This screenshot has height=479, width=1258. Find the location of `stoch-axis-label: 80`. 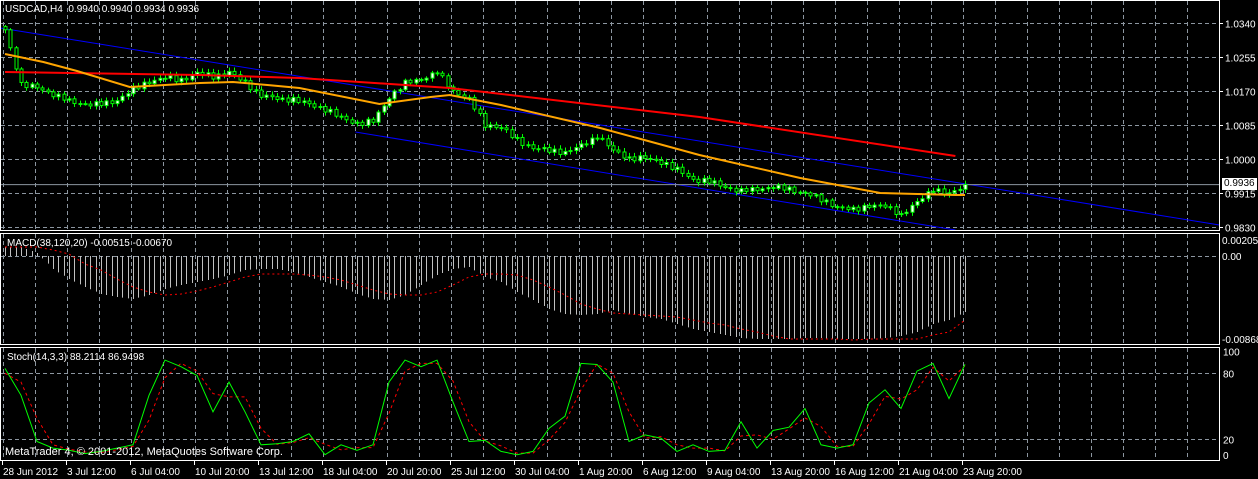

stoch-axis-label: 80 is located at coordinates (1229, 375).